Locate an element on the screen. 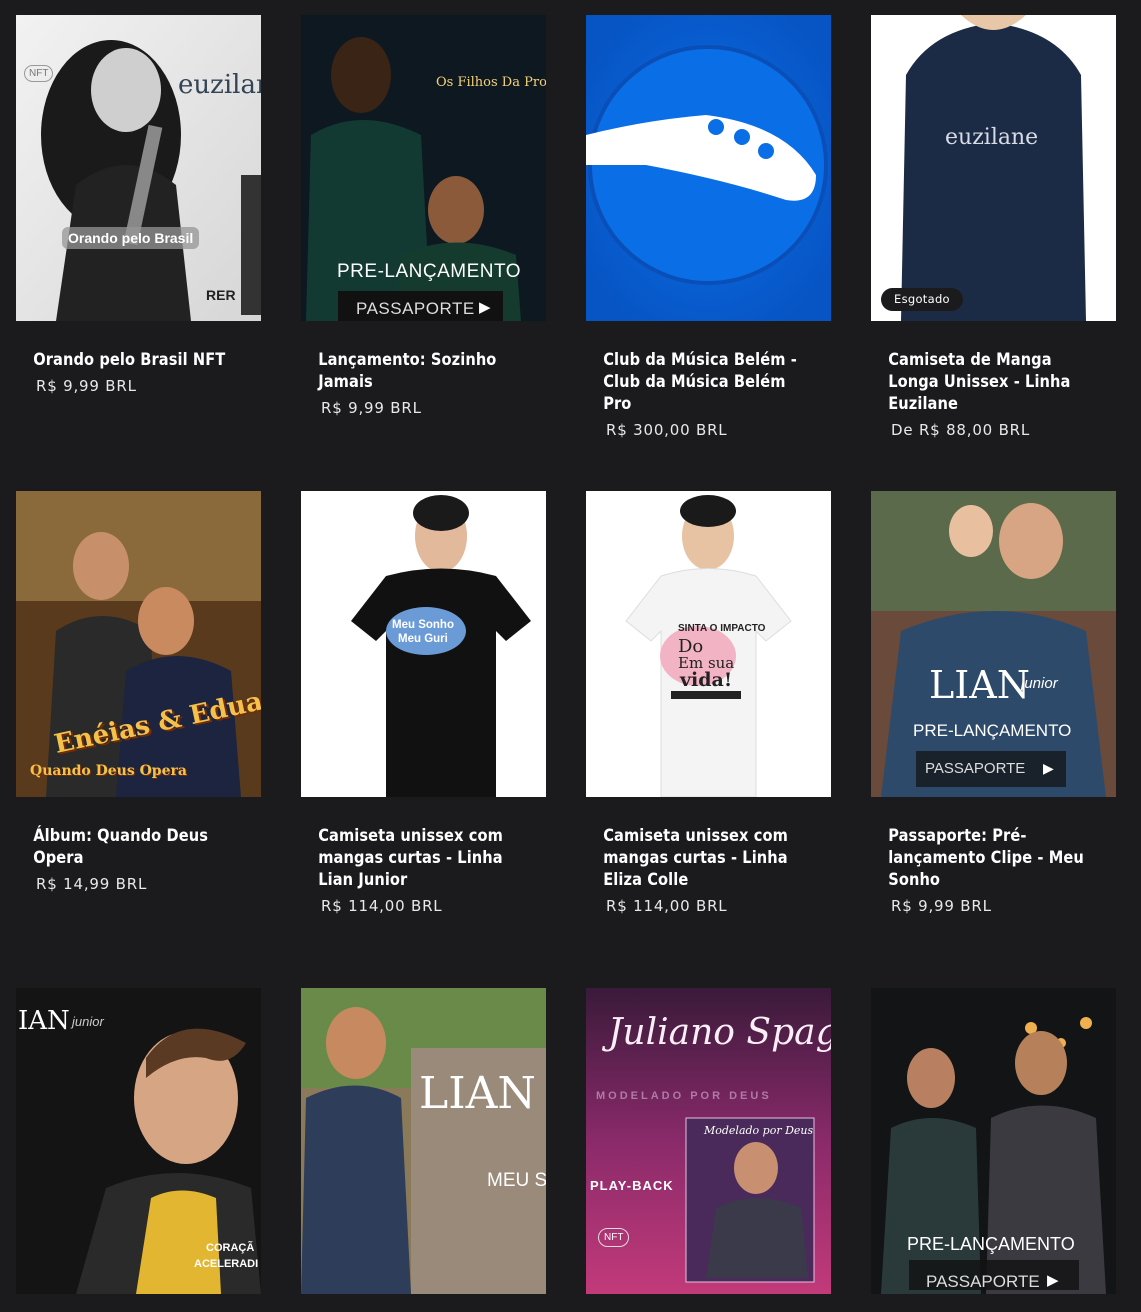 The image size is (1141, 1312). product-image: SINTA O IMPACTO Do Em sua vida! is located at coordinates (708, 644).